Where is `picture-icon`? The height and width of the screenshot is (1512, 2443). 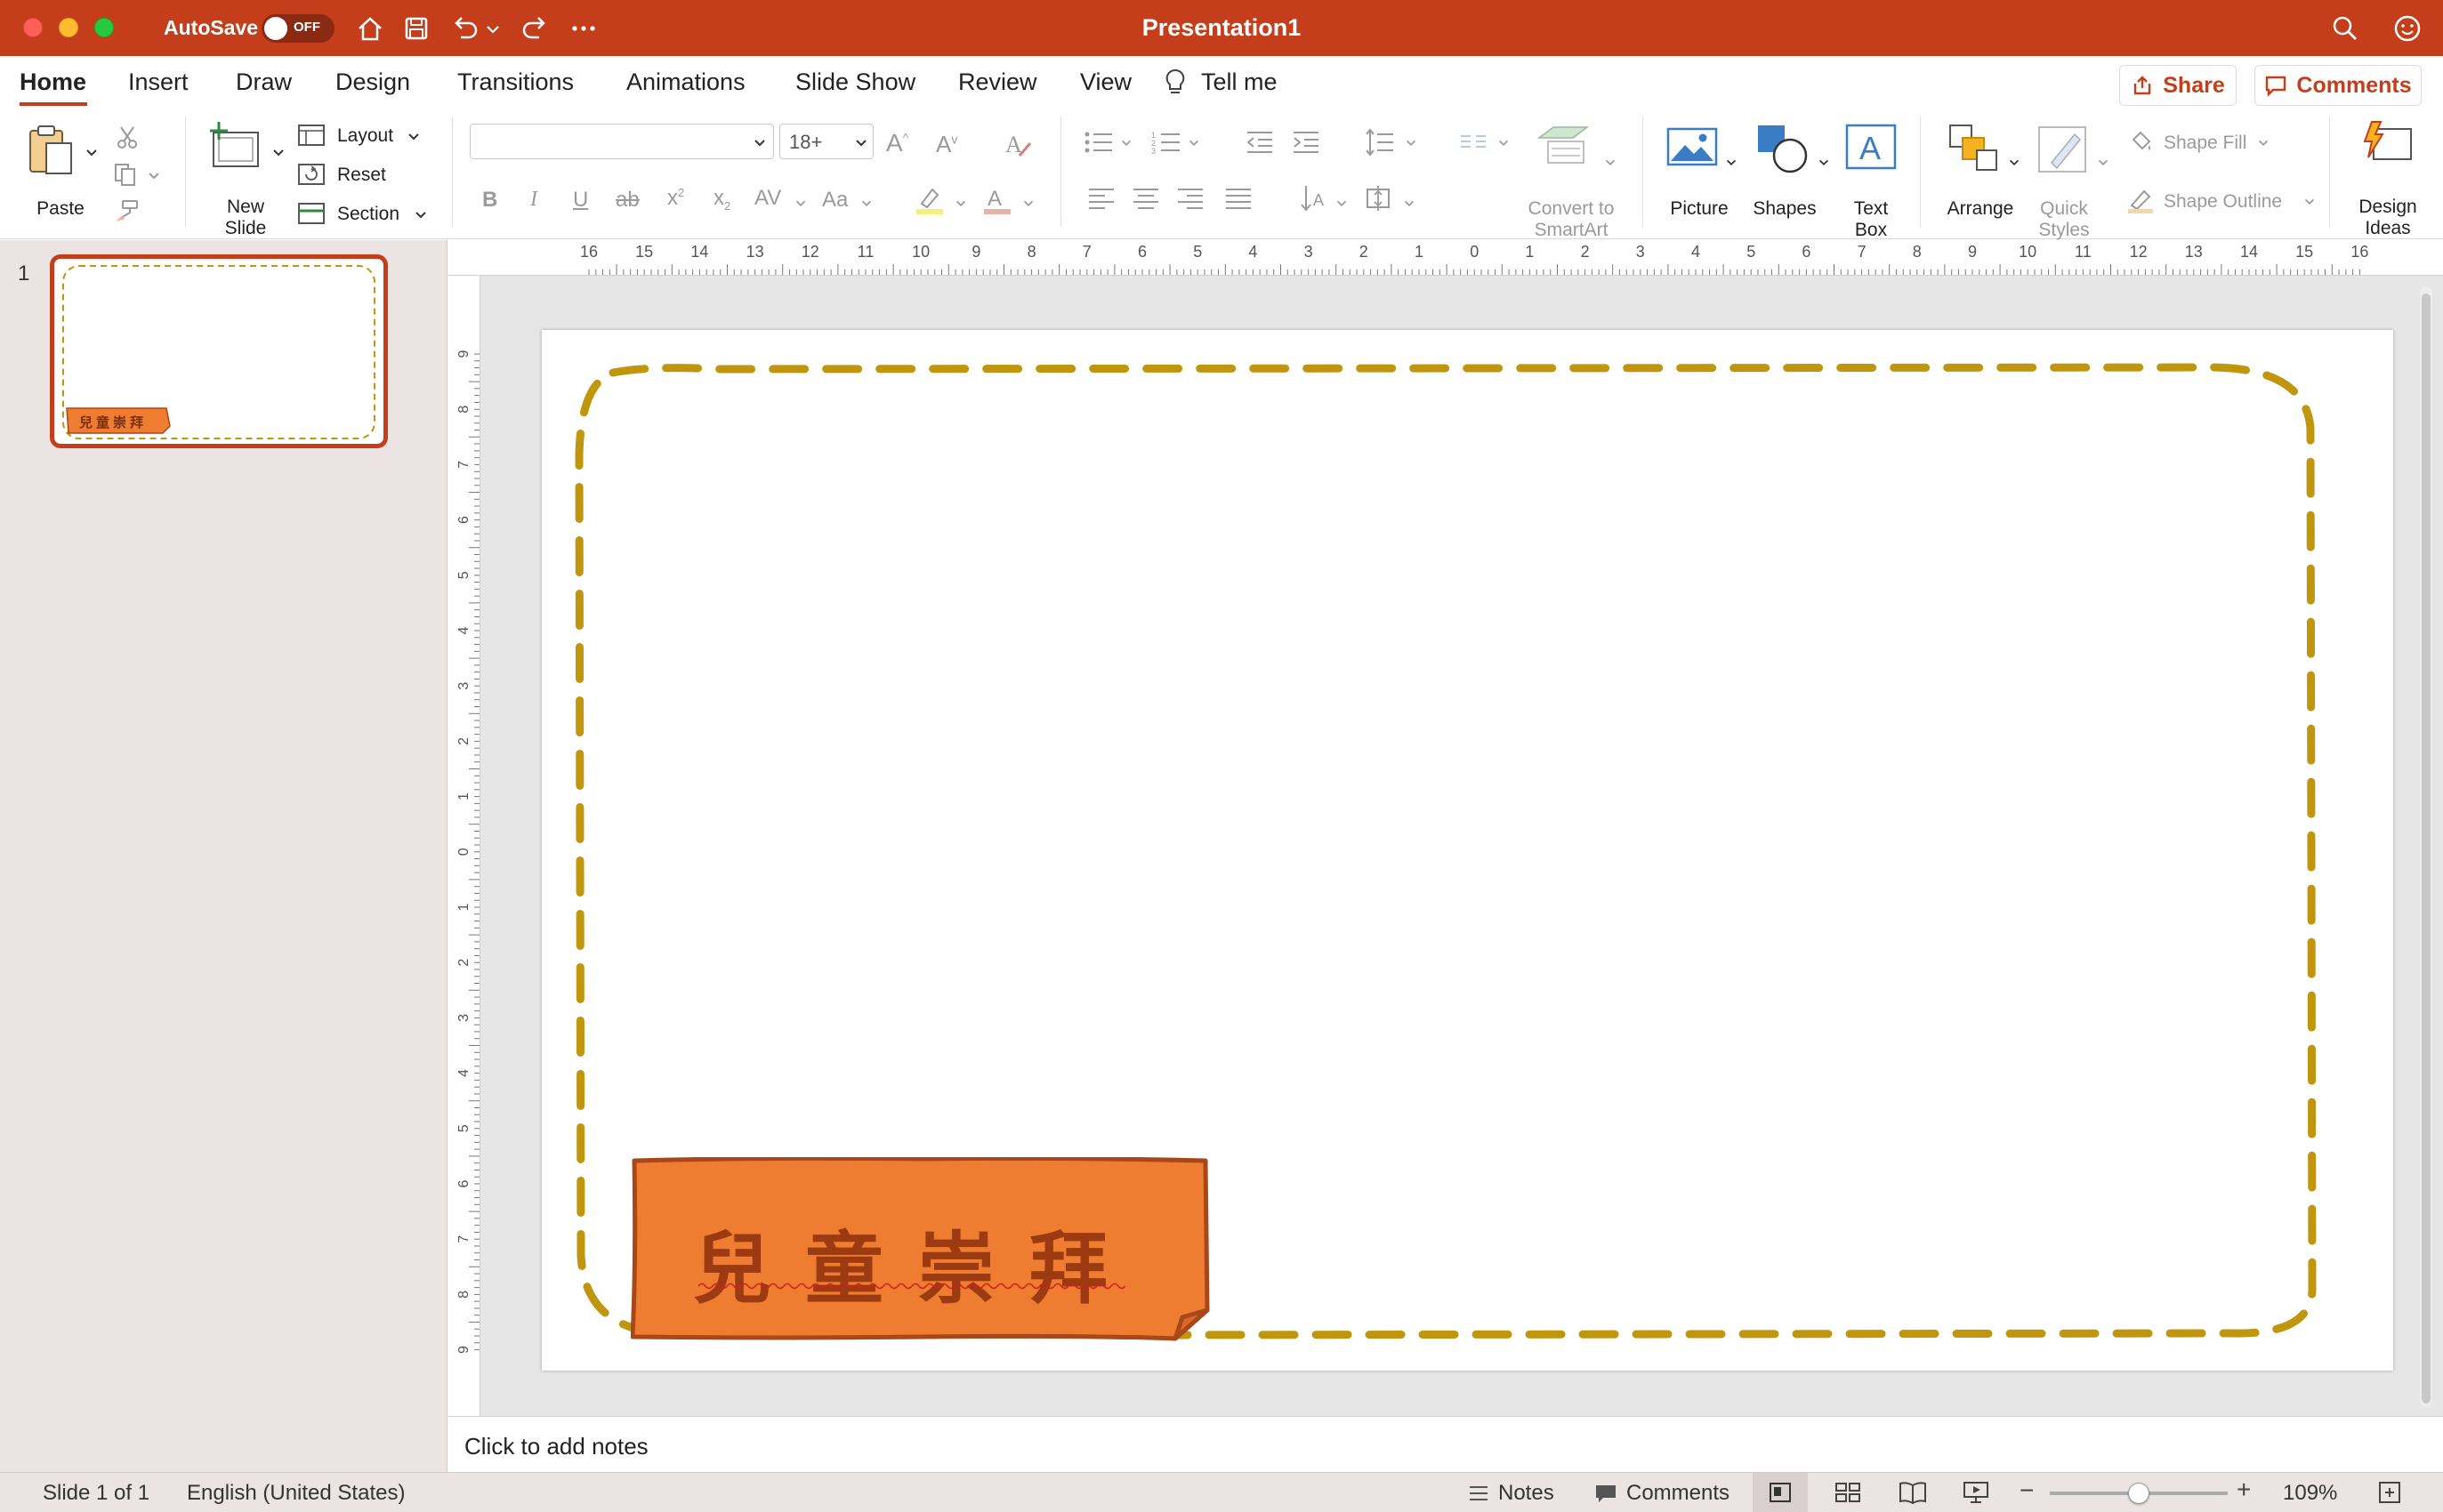
picture-icon is located at coordinates (1692, 147).